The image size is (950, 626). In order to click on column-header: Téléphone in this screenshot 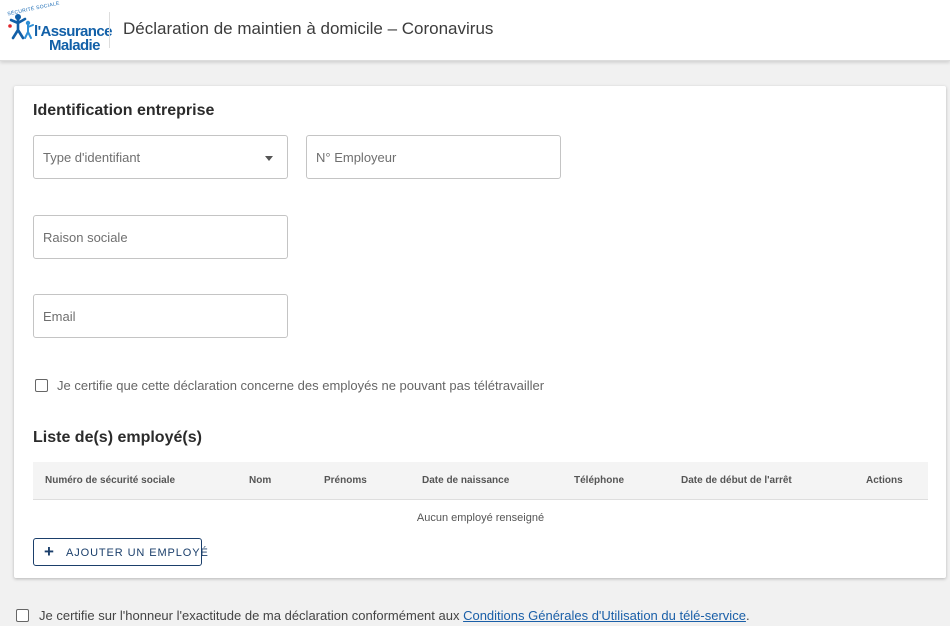, I will do `click(599, 480)`.